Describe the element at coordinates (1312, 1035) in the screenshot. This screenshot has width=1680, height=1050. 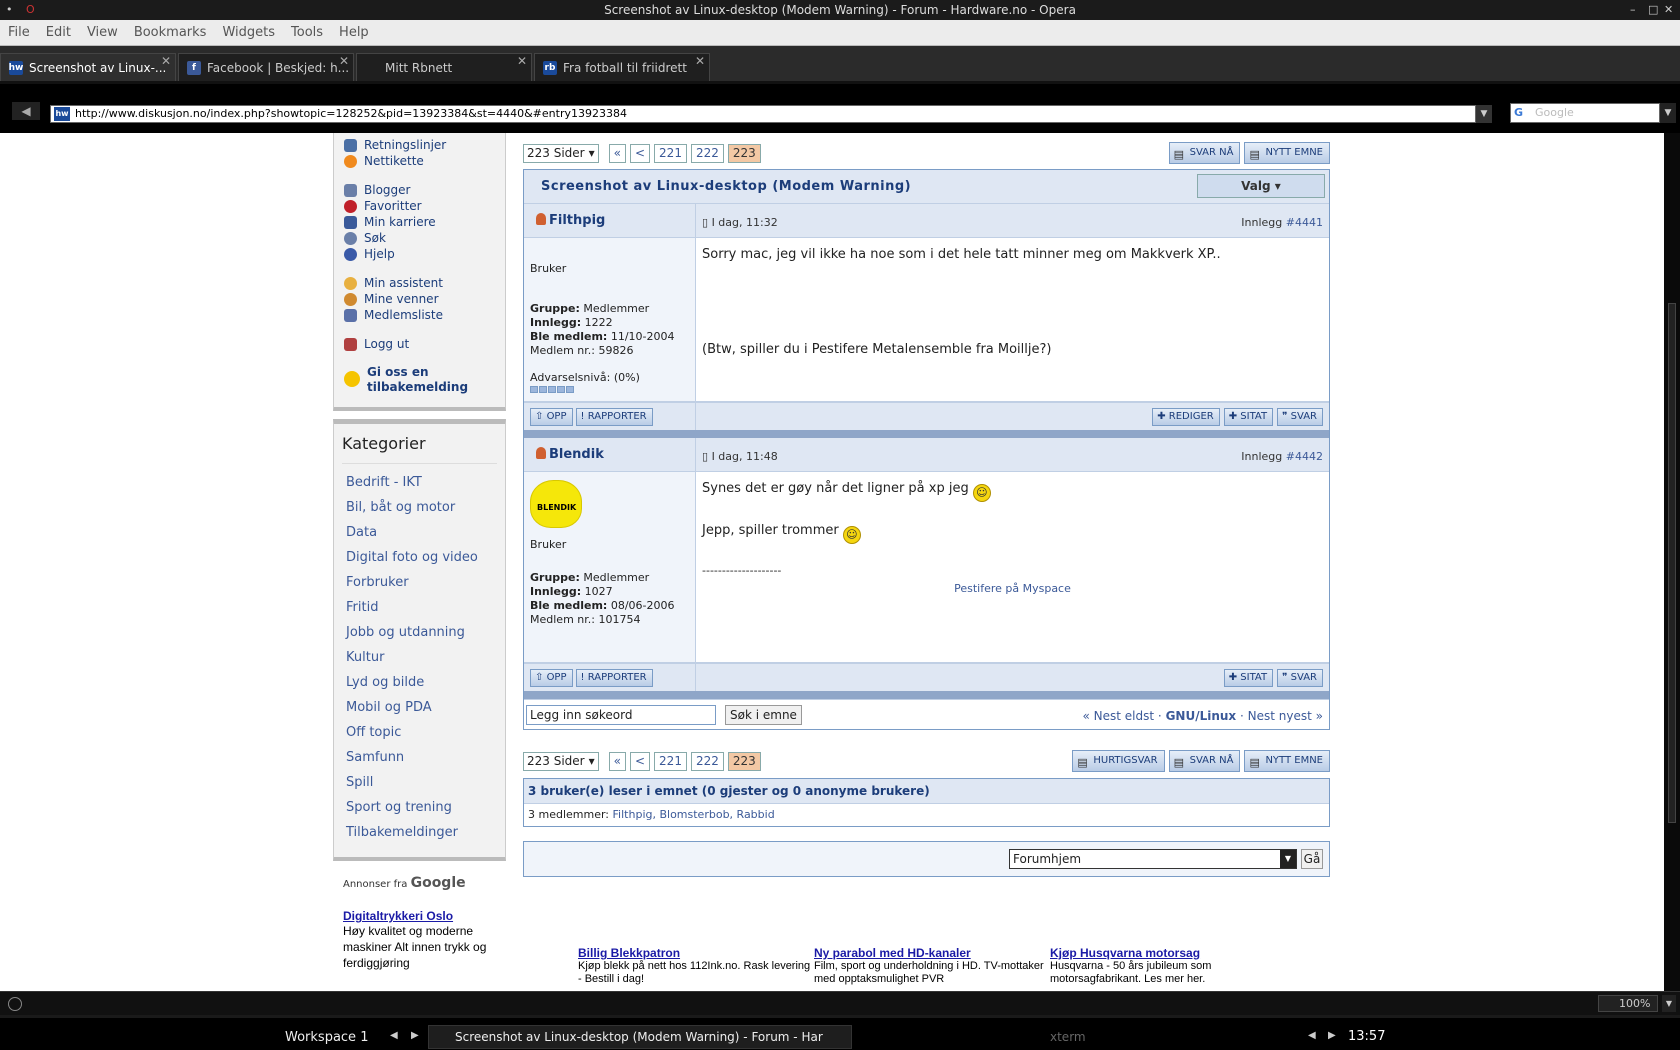
I see `prev-task-icon: ◀` at that location.